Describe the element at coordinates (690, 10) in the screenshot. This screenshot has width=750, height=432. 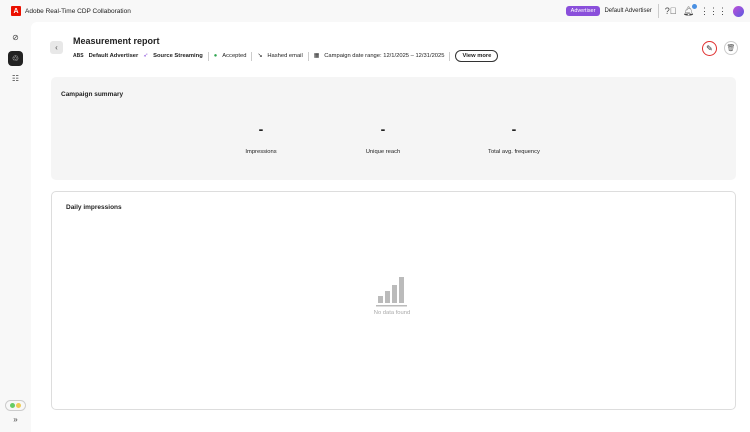
I see `bell-icon: 🔔︎` at that location.